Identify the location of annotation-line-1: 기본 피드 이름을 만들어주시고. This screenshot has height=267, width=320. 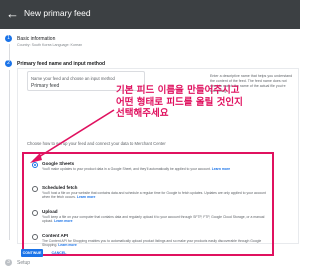
(178, 90).